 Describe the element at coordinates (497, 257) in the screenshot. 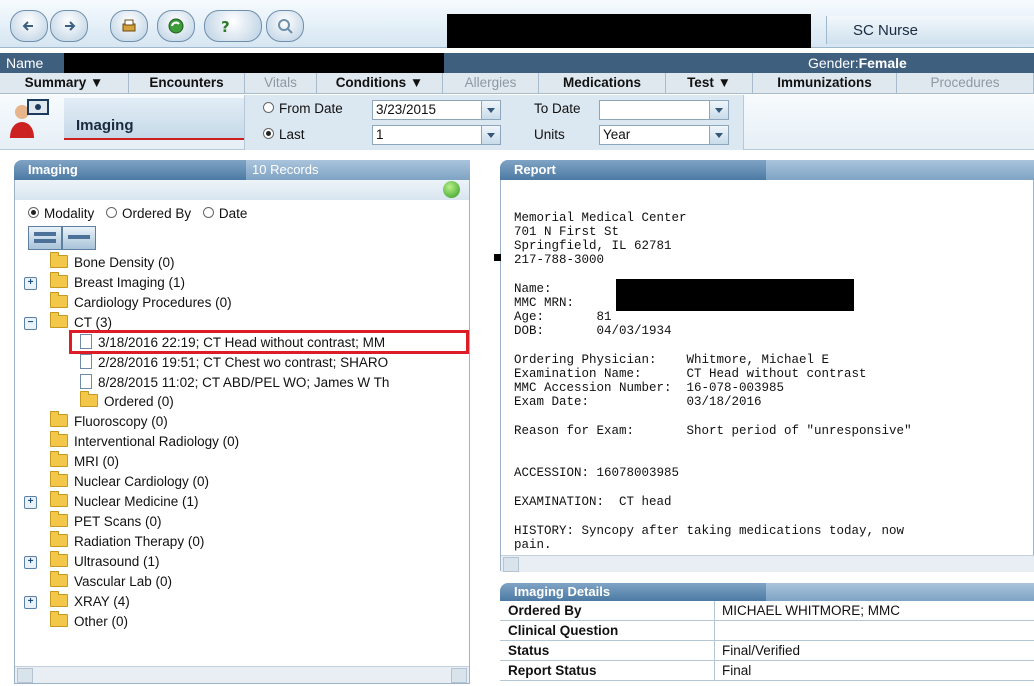

I see `splitter-handle` at that location.